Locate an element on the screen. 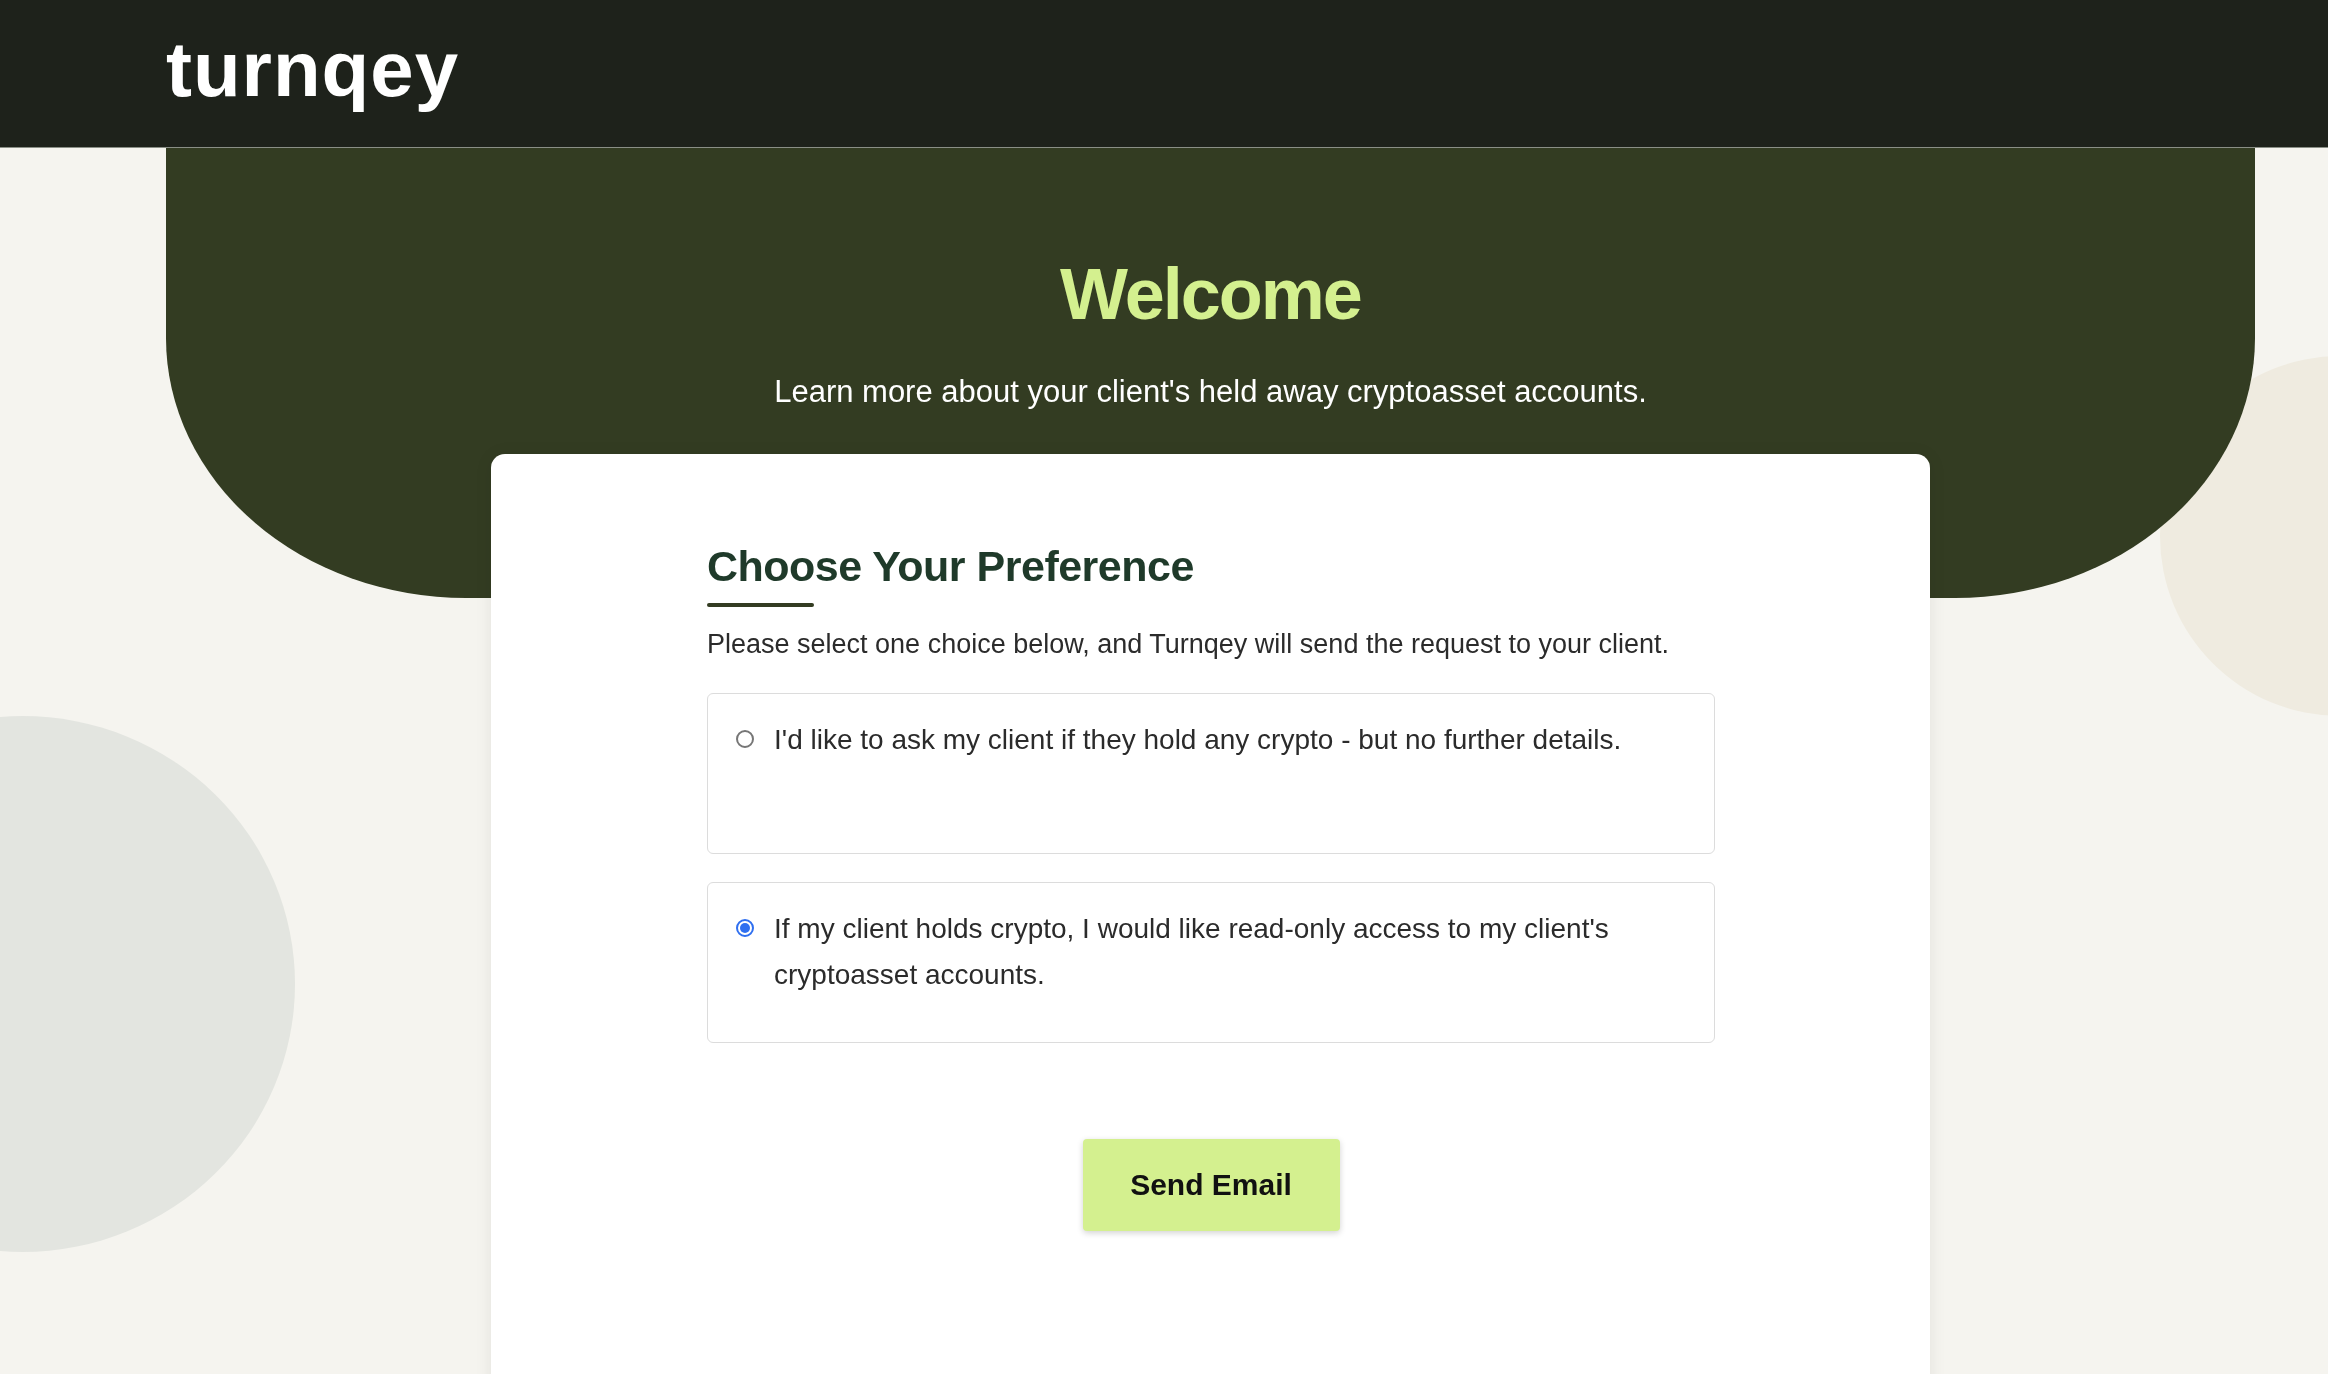 This screenshot has height=1374, width=2328. option-card: If my client holds crypto, I would like read-only access to my client's cryptoasset accounts. is located at coordinates (1211, 962).